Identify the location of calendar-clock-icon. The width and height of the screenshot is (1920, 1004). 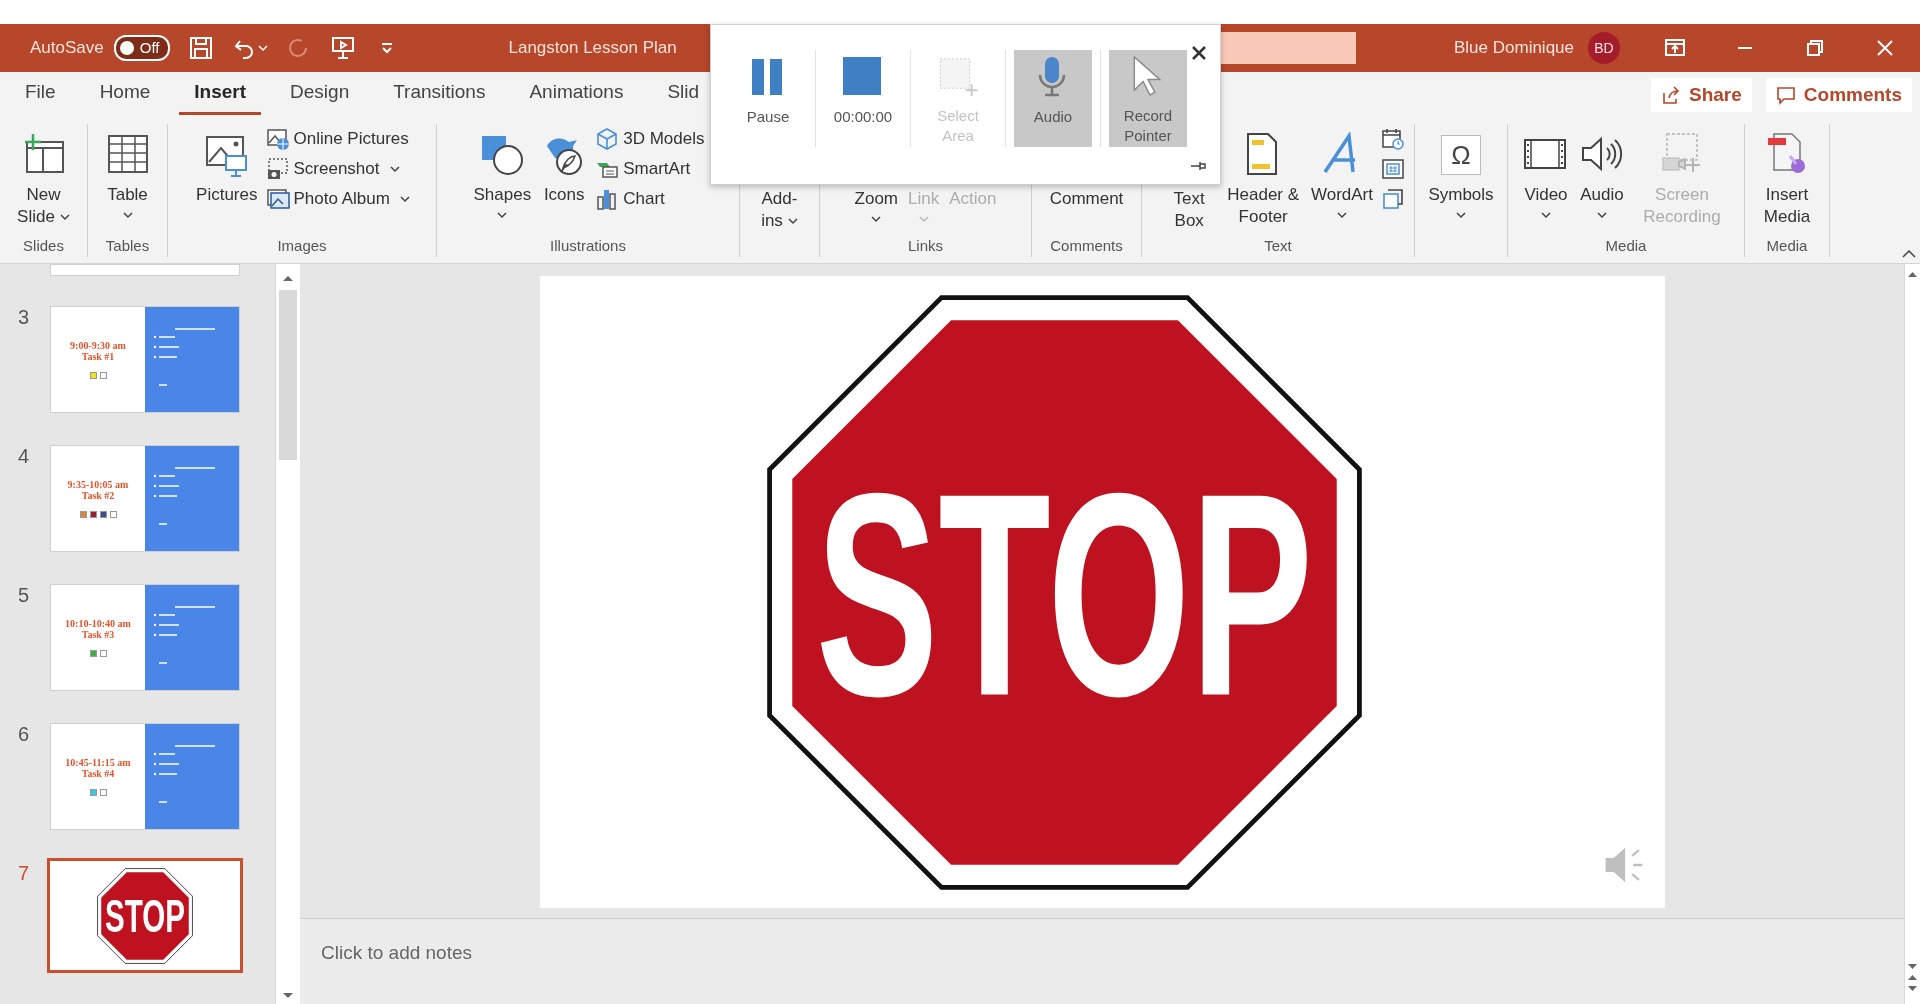
(1393, 139).